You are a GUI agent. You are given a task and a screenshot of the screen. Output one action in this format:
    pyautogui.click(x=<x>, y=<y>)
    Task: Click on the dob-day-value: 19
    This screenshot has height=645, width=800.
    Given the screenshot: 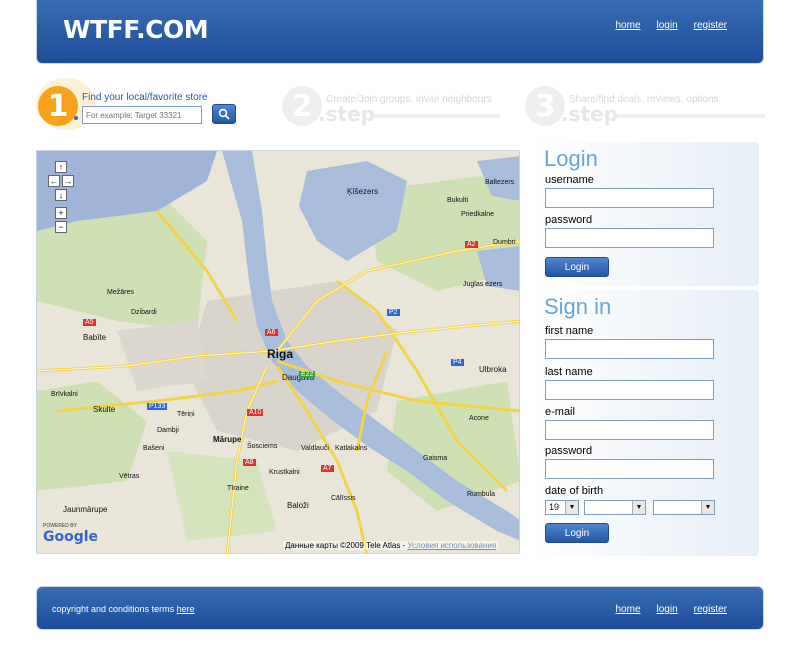 What is the action you would take?
    pyautogui.click(x=554, y=507)
    